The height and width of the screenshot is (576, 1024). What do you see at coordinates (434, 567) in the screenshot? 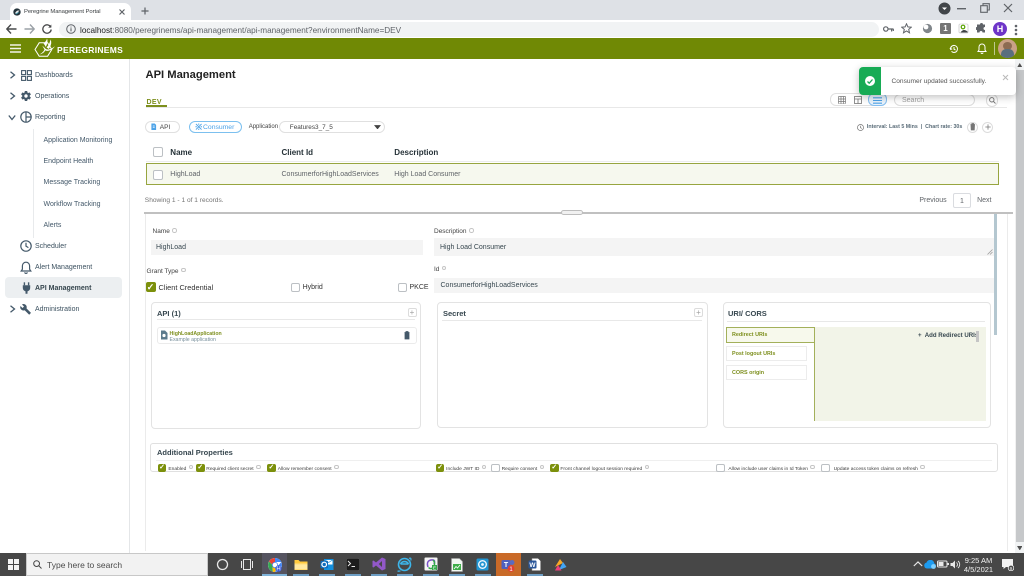
I see `svg-text: E` at bounding box center [434, 567].